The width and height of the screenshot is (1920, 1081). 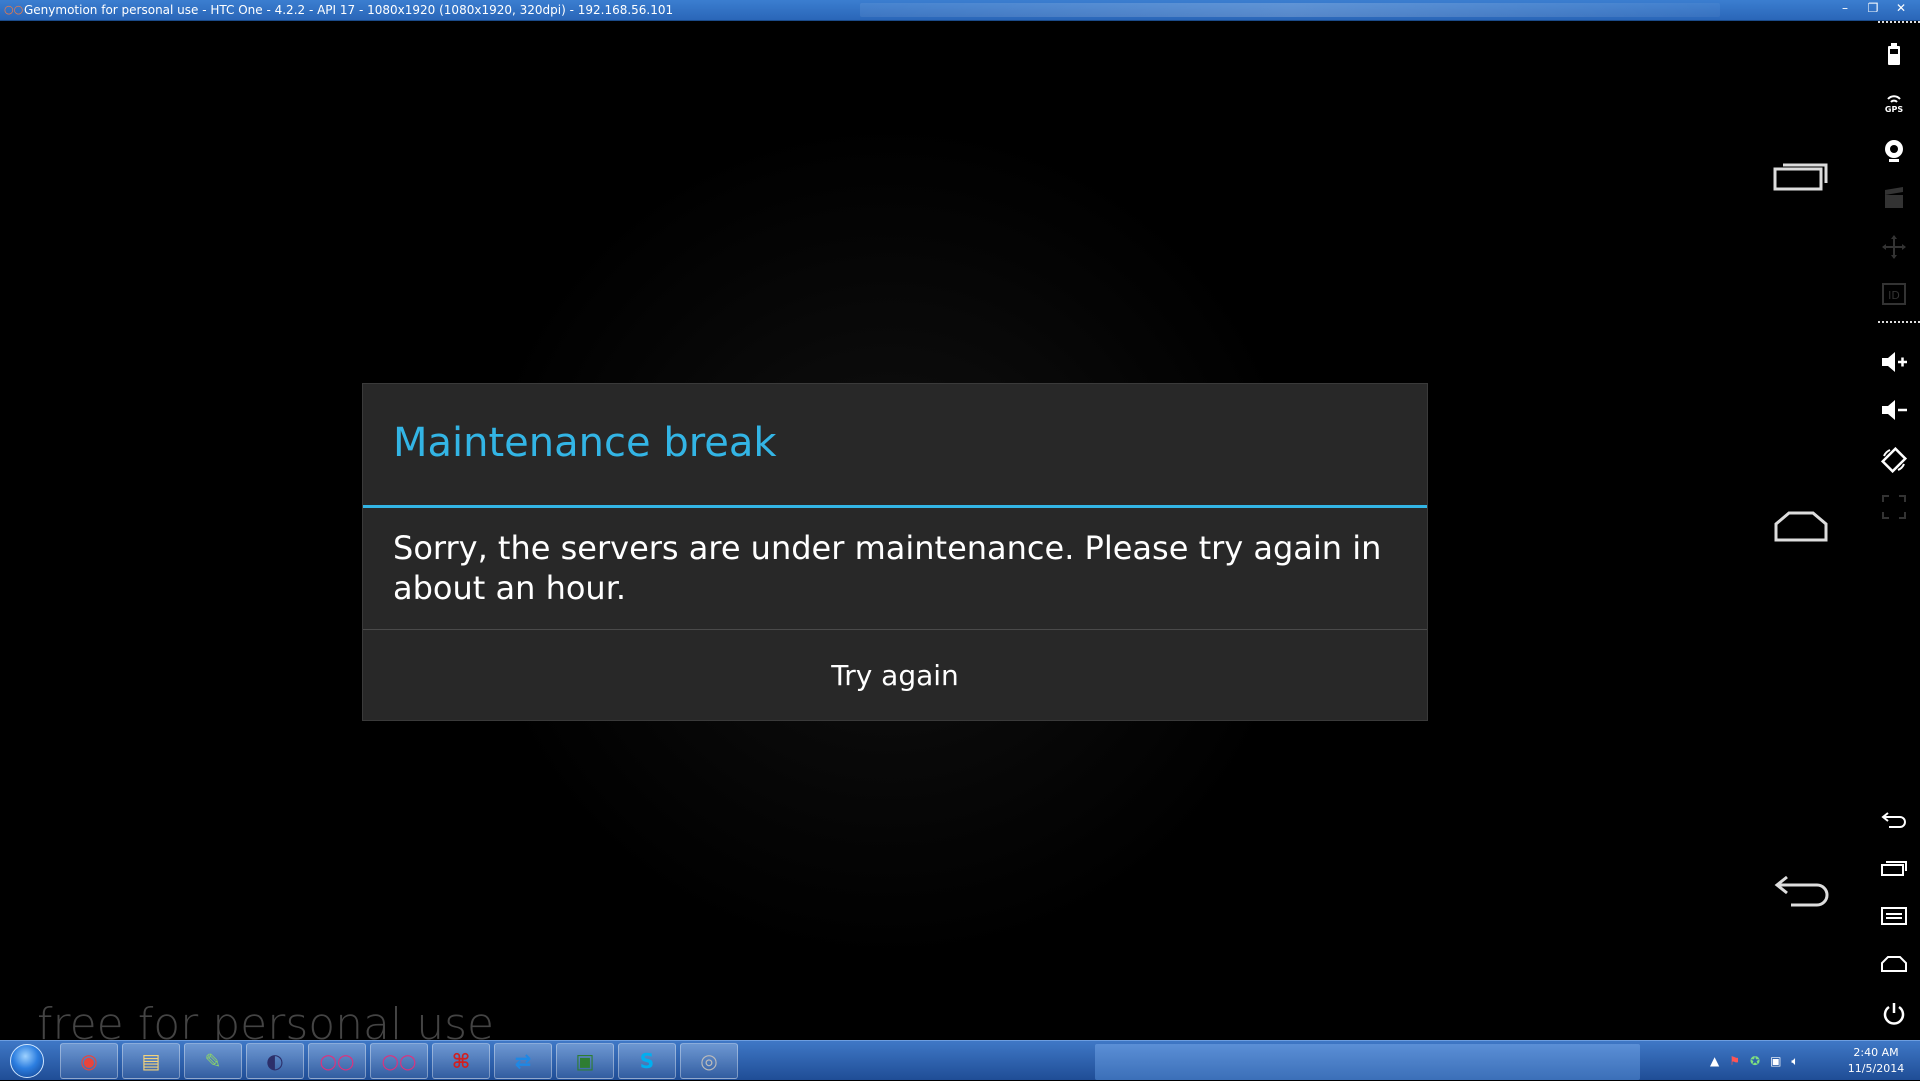 I want to click on taskbar-item-media: ◎, so click(x=709, y=1061).